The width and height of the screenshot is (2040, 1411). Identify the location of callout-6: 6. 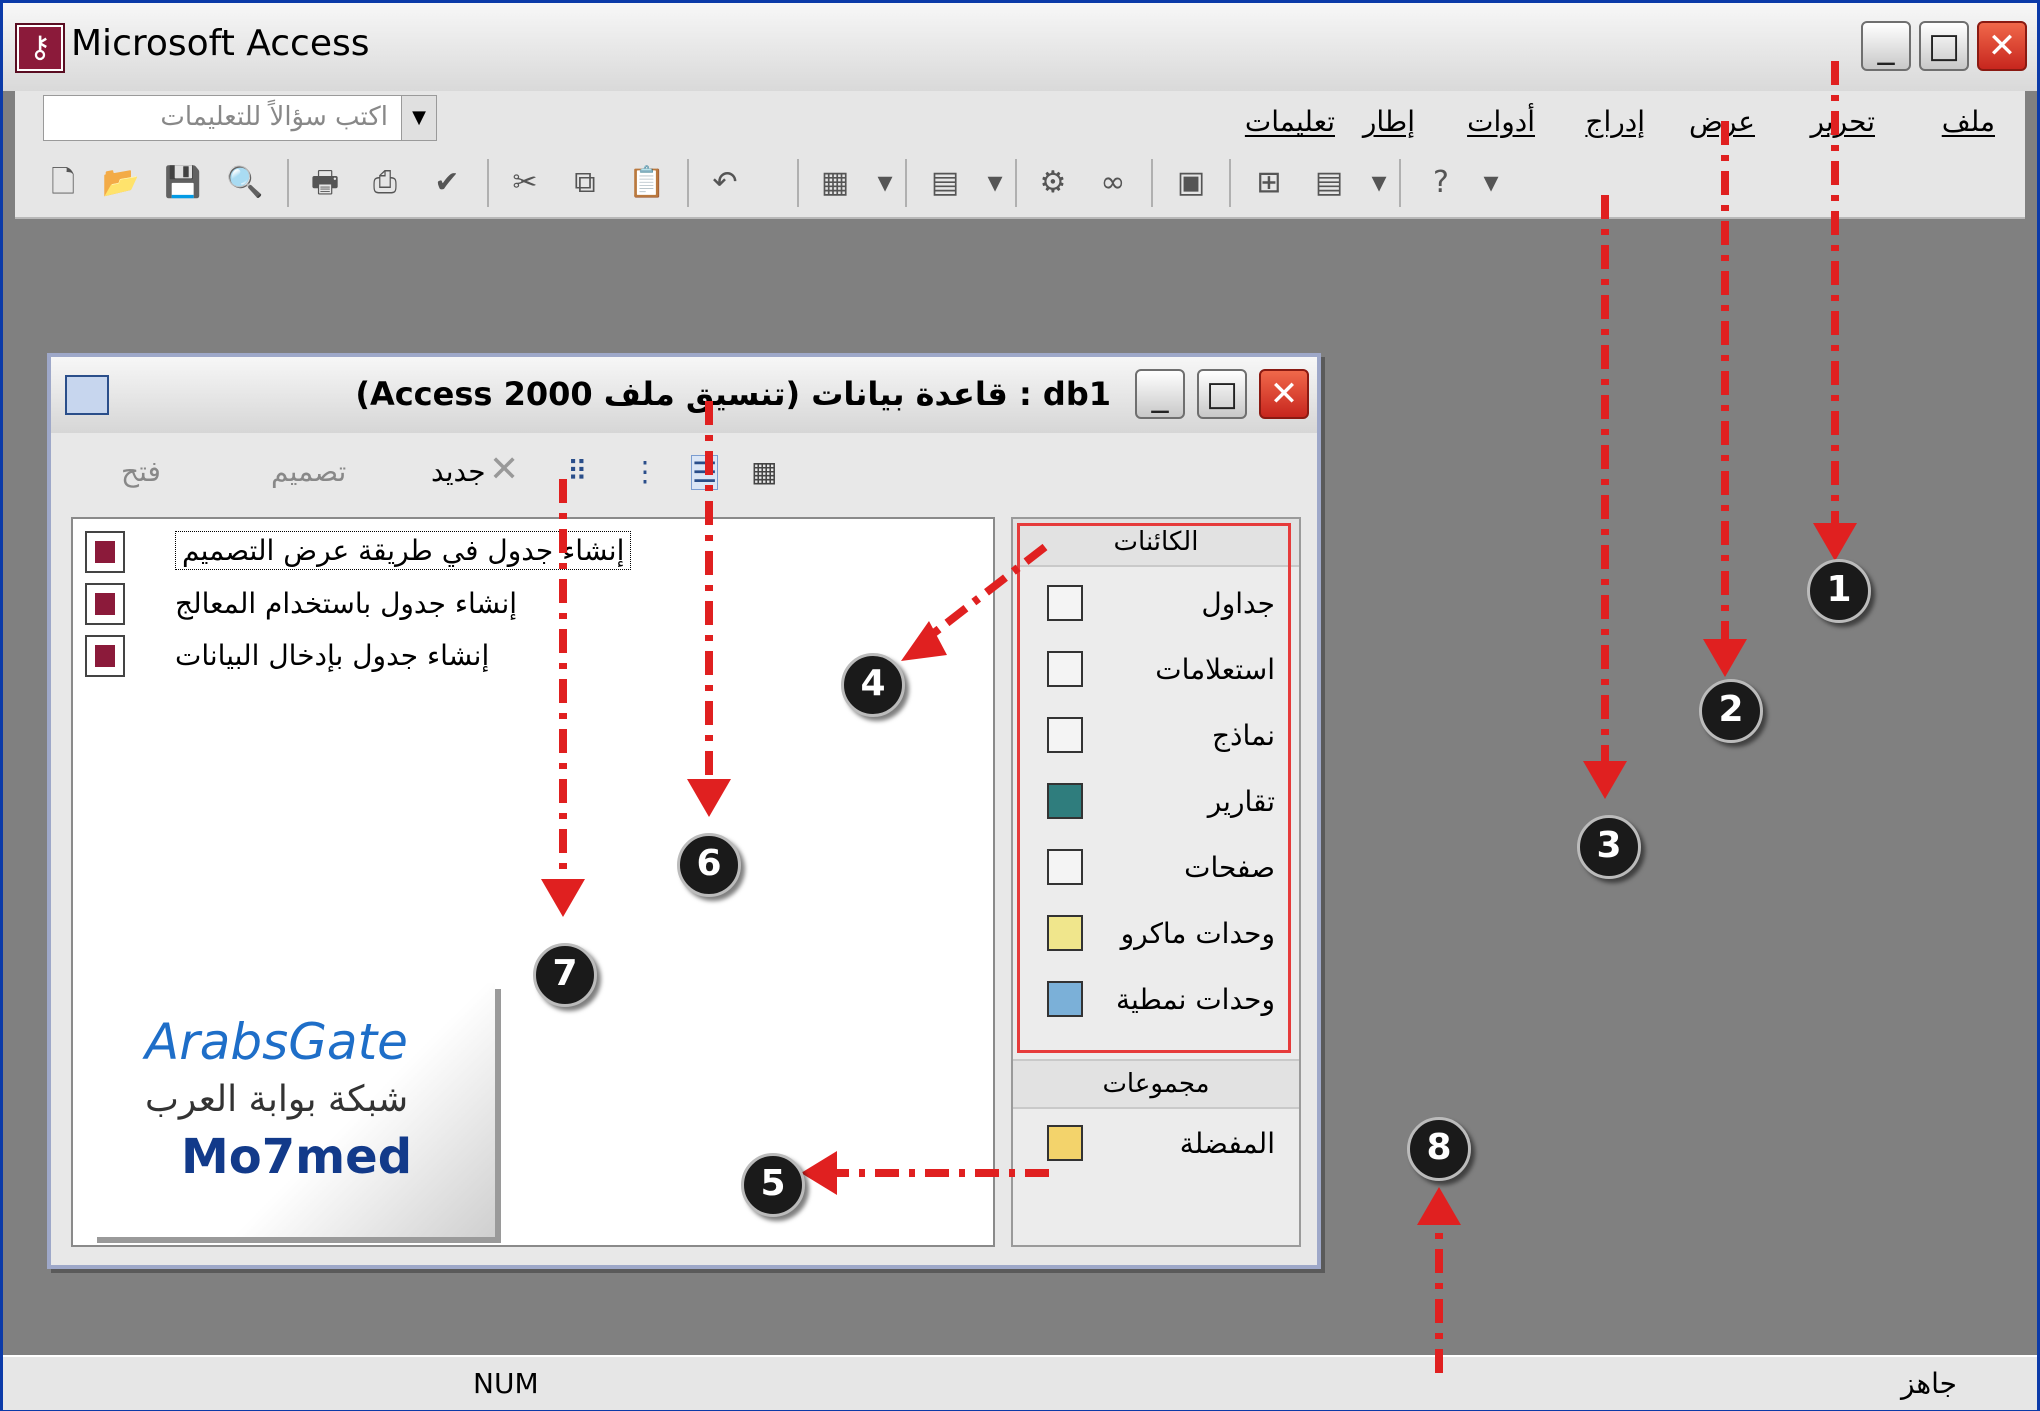
(709, 865).